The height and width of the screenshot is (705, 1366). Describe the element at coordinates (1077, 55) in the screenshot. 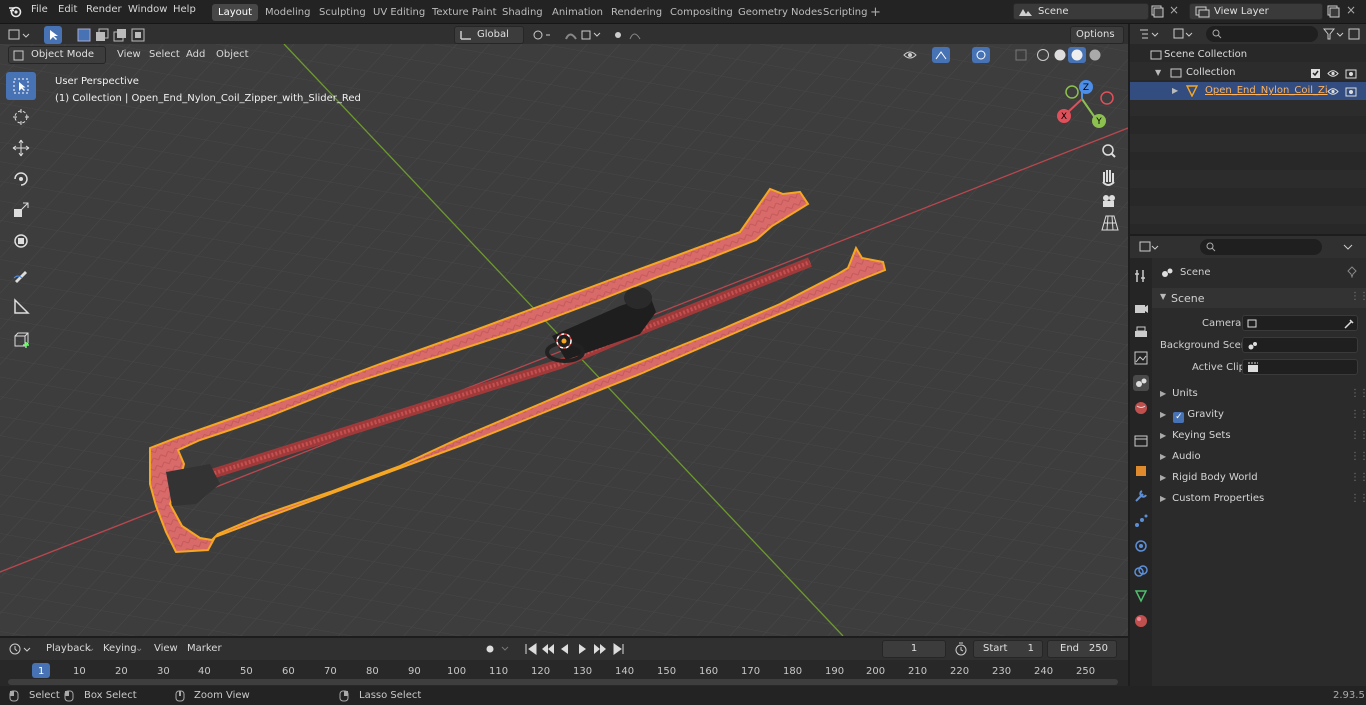

I see `material-shading-icon` at that location.